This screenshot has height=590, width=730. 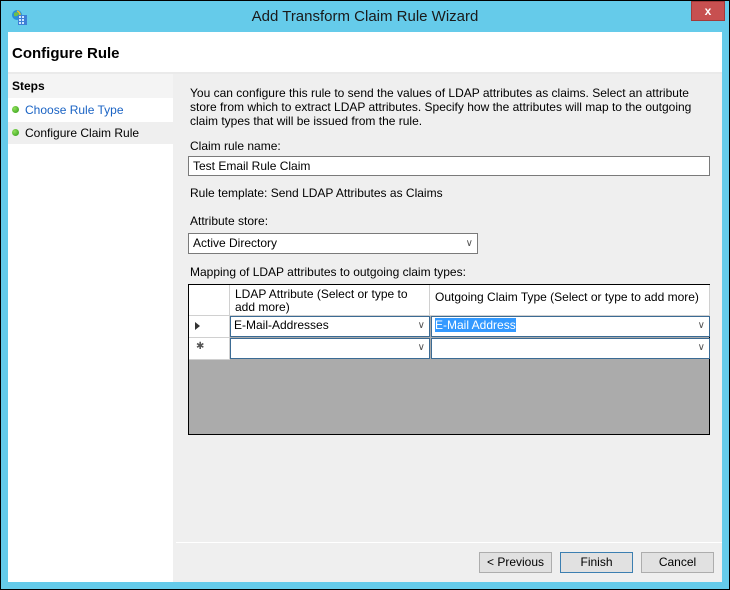 What do you see at coordinates (333, 243) in the screenshot?
I see `attribute-store-select: Active Directory ∨` at bounding box center [333, 243].